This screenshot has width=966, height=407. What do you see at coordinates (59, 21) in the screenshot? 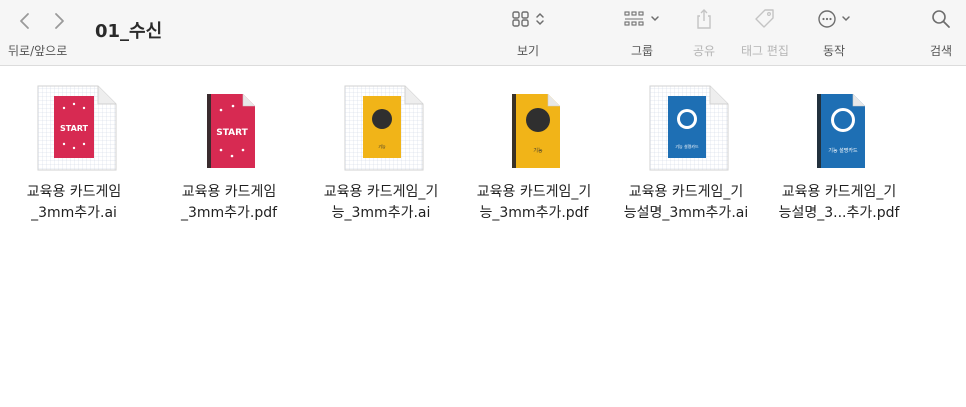
I see `forward-arrow-icon` at bounding box center [59, 21].